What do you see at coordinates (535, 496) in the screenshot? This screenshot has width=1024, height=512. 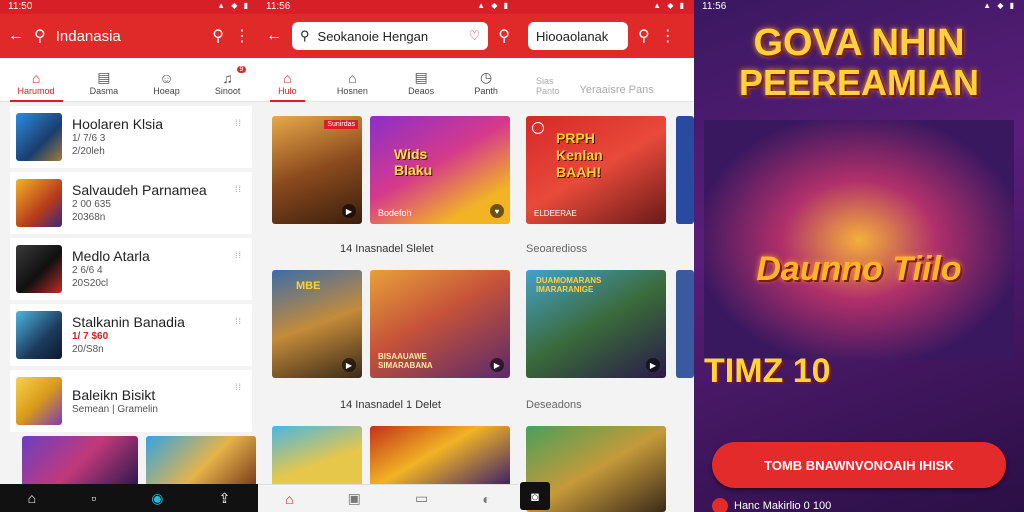 I see `camera-icon: ◙` at bounding box center [535, 496].